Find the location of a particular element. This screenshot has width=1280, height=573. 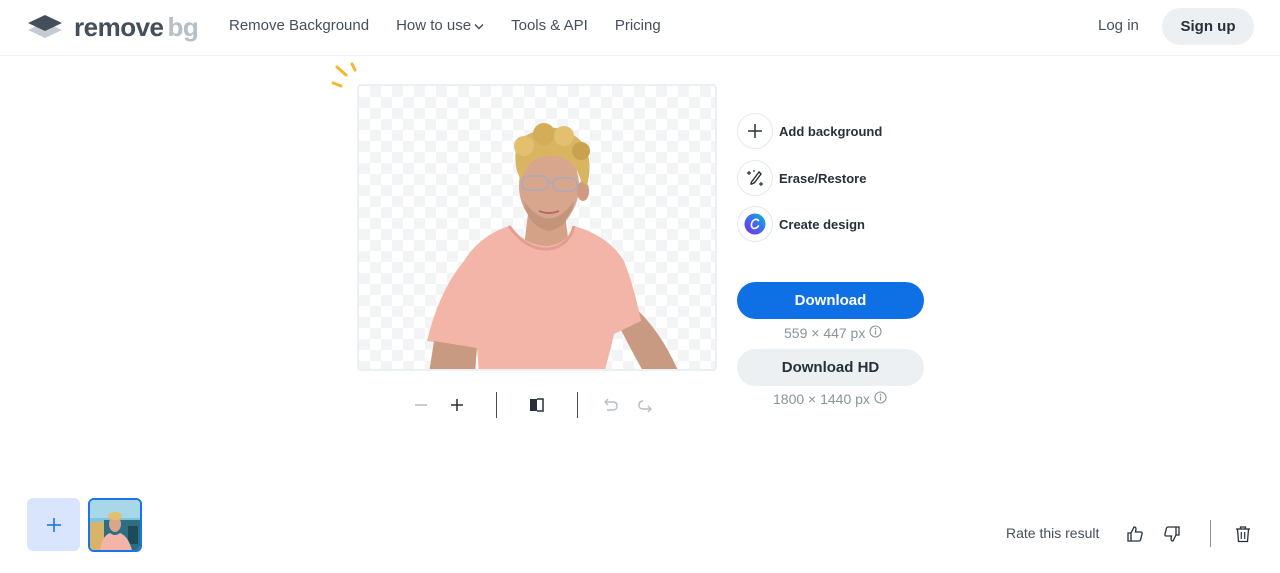

minus-icon is located at coordinates (421, 405).